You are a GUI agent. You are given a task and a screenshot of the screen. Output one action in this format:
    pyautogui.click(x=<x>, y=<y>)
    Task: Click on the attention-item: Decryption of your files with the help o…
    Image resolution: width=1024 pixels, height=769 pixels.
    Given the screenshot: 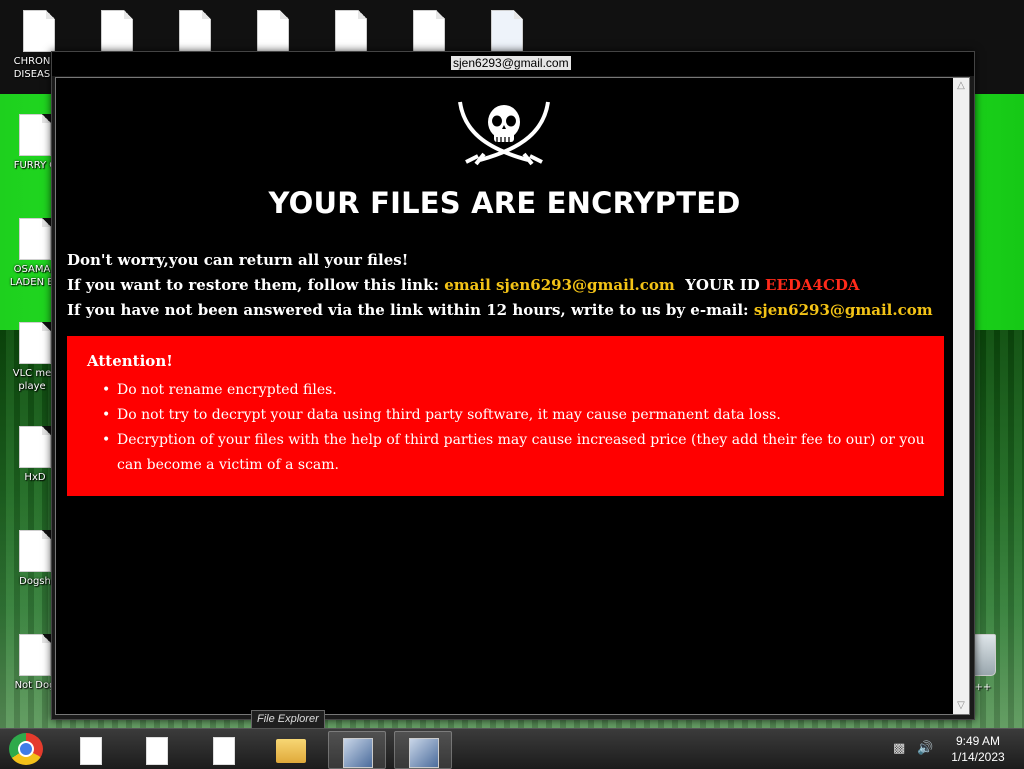 What is the action you would take?
    pyautogui.click(x=523, y=453)
    